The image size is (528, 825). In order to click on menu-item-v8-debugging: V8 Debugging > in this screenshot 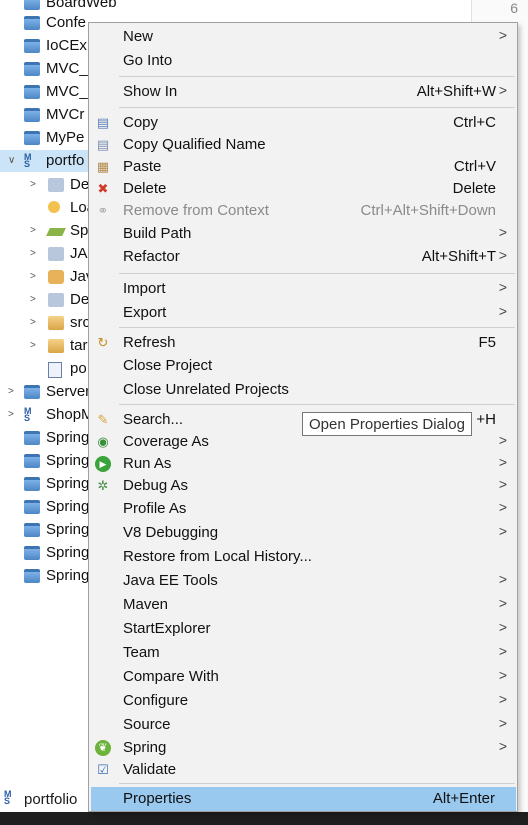, I will do `click(303, 533)`.